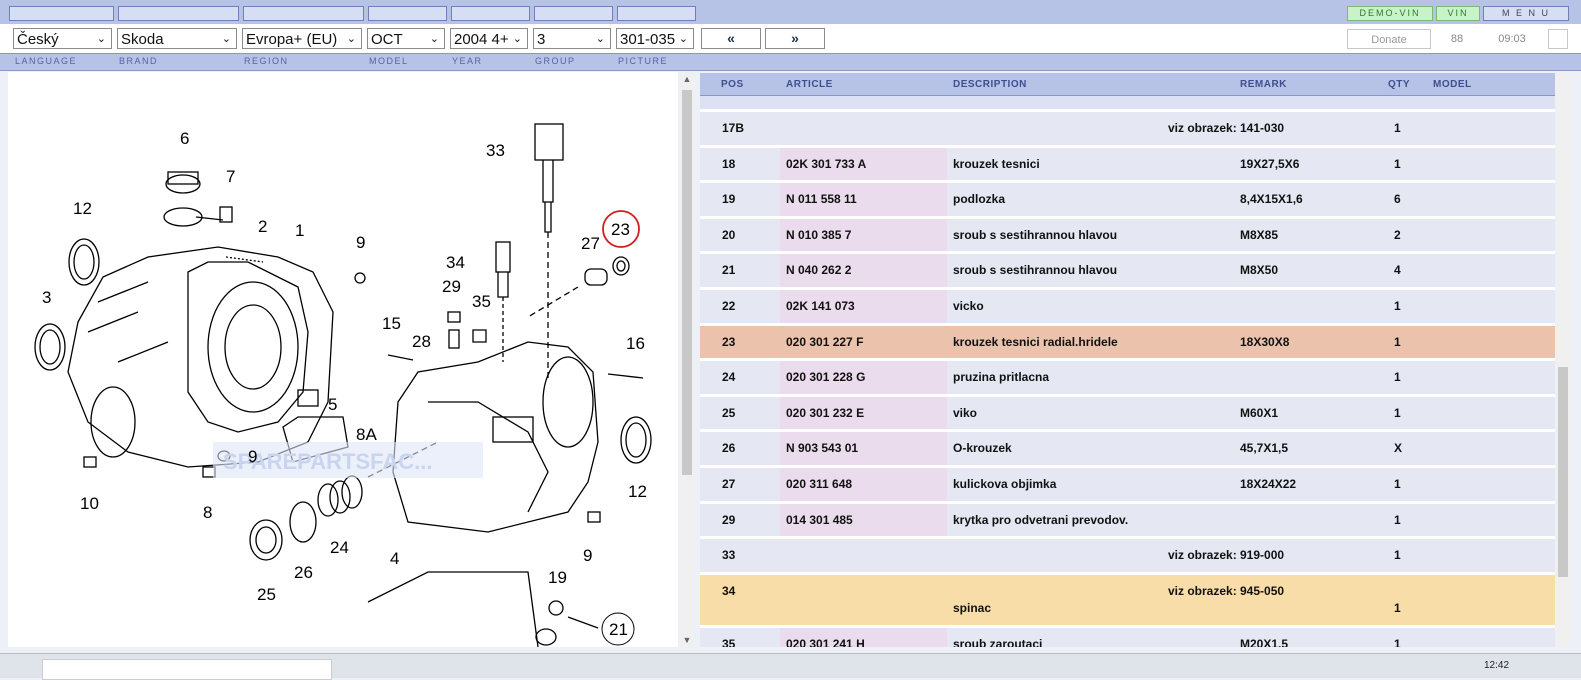  Describe the element at coordinates (729, 270) in the screenshot. I see `cell-pos: 21` at that location.